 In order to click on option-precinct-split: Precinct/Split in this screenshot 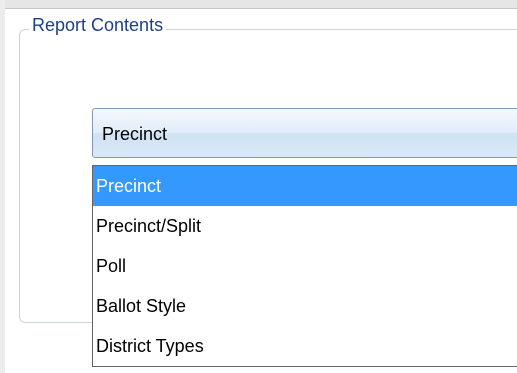, I will do `click(305, 226)`.